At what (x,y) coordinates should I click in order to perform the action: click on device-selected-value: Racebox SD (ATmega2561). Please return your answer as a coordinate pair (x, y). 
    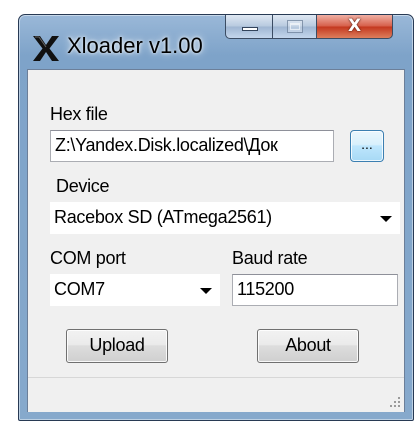
    Looking at the image, I should click on (163, 217).